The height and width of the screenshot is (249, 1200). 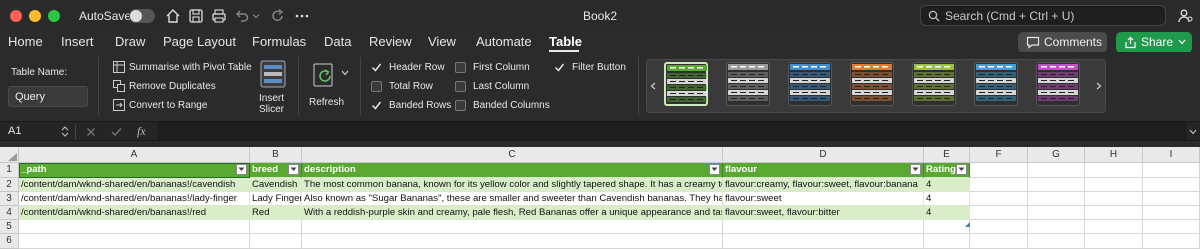 What do you see at coordinates (196, 16) in the screenshot?
I see `save-icon` at bounding box center [196, 16].